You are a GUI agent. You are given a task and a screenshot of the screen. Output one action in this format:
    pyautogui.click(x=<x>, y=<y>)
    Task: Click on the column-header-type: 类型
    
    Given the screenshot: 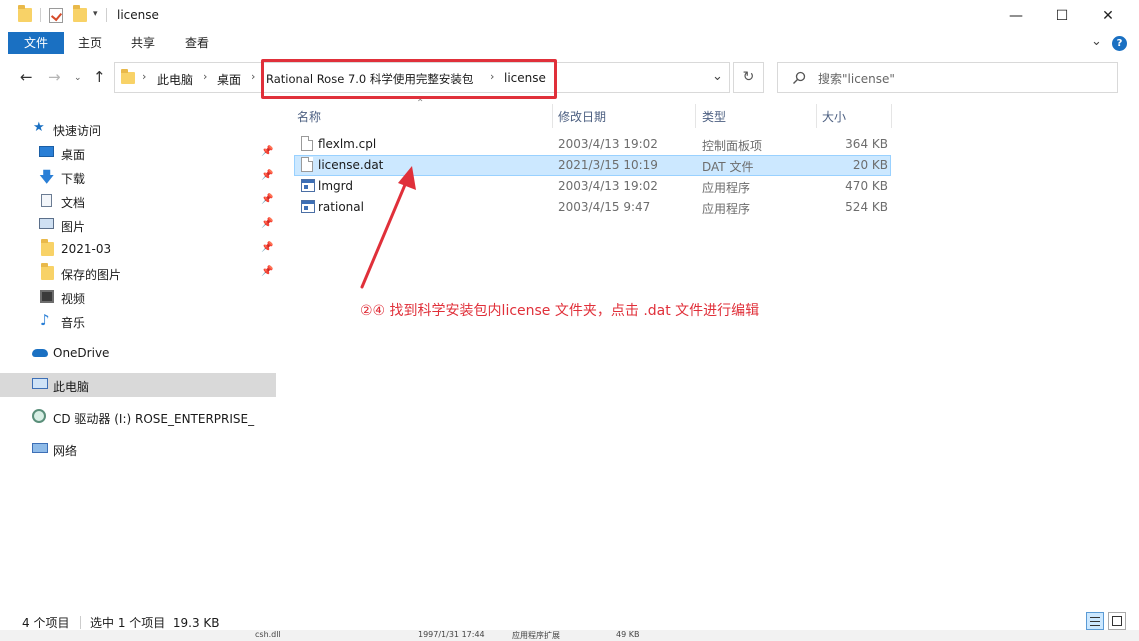 What is the action you would take?
    pyautogui.click(x=714, y=116)
    